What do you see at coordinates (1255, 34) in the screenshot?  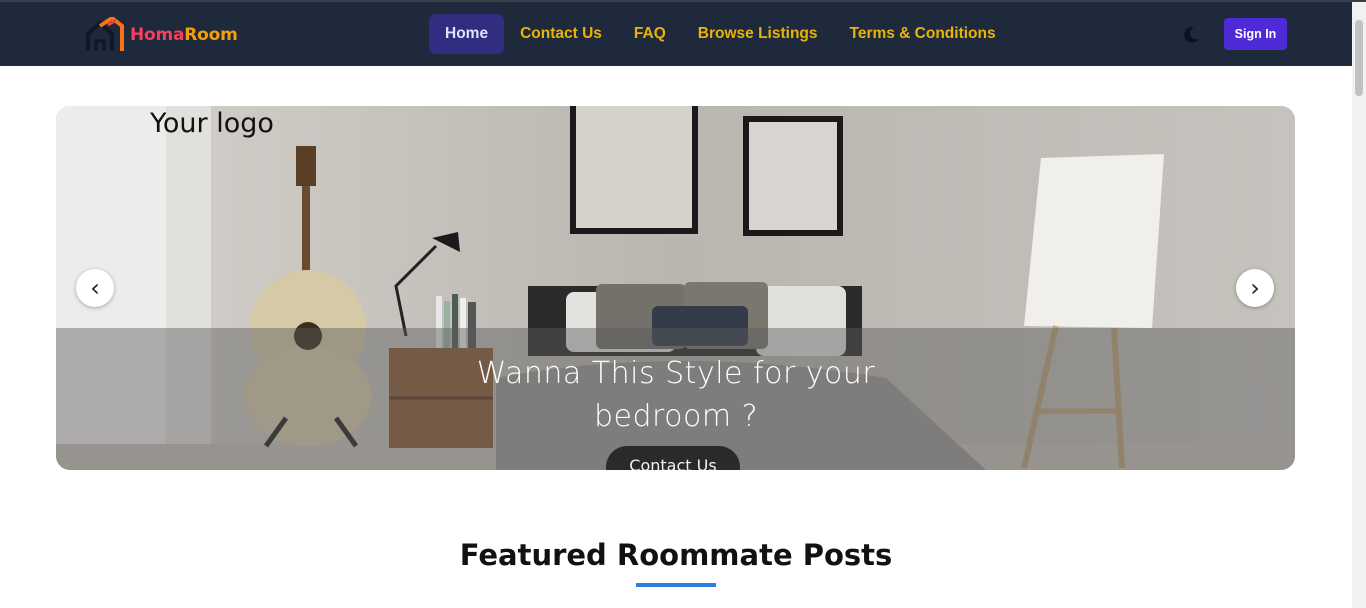 I see `sign-in-button: Sign In` at bounding box center [1255, 34].